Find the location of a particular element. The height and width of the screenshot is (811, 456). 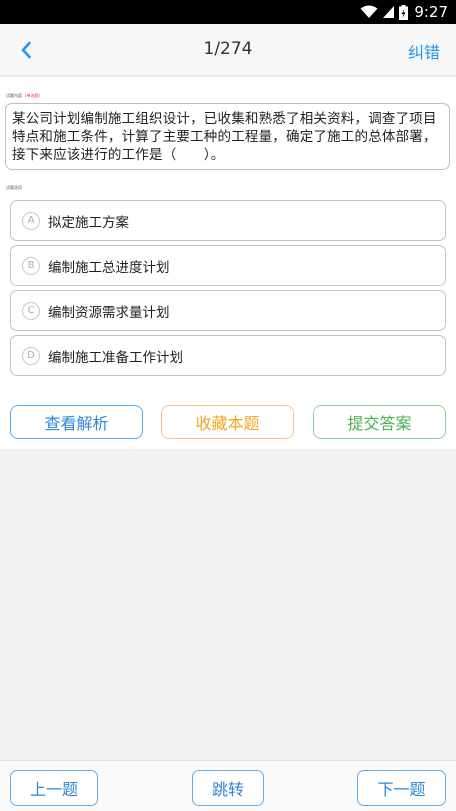

favorite-button: 收藏本题 is located at coordinates (227, 422).